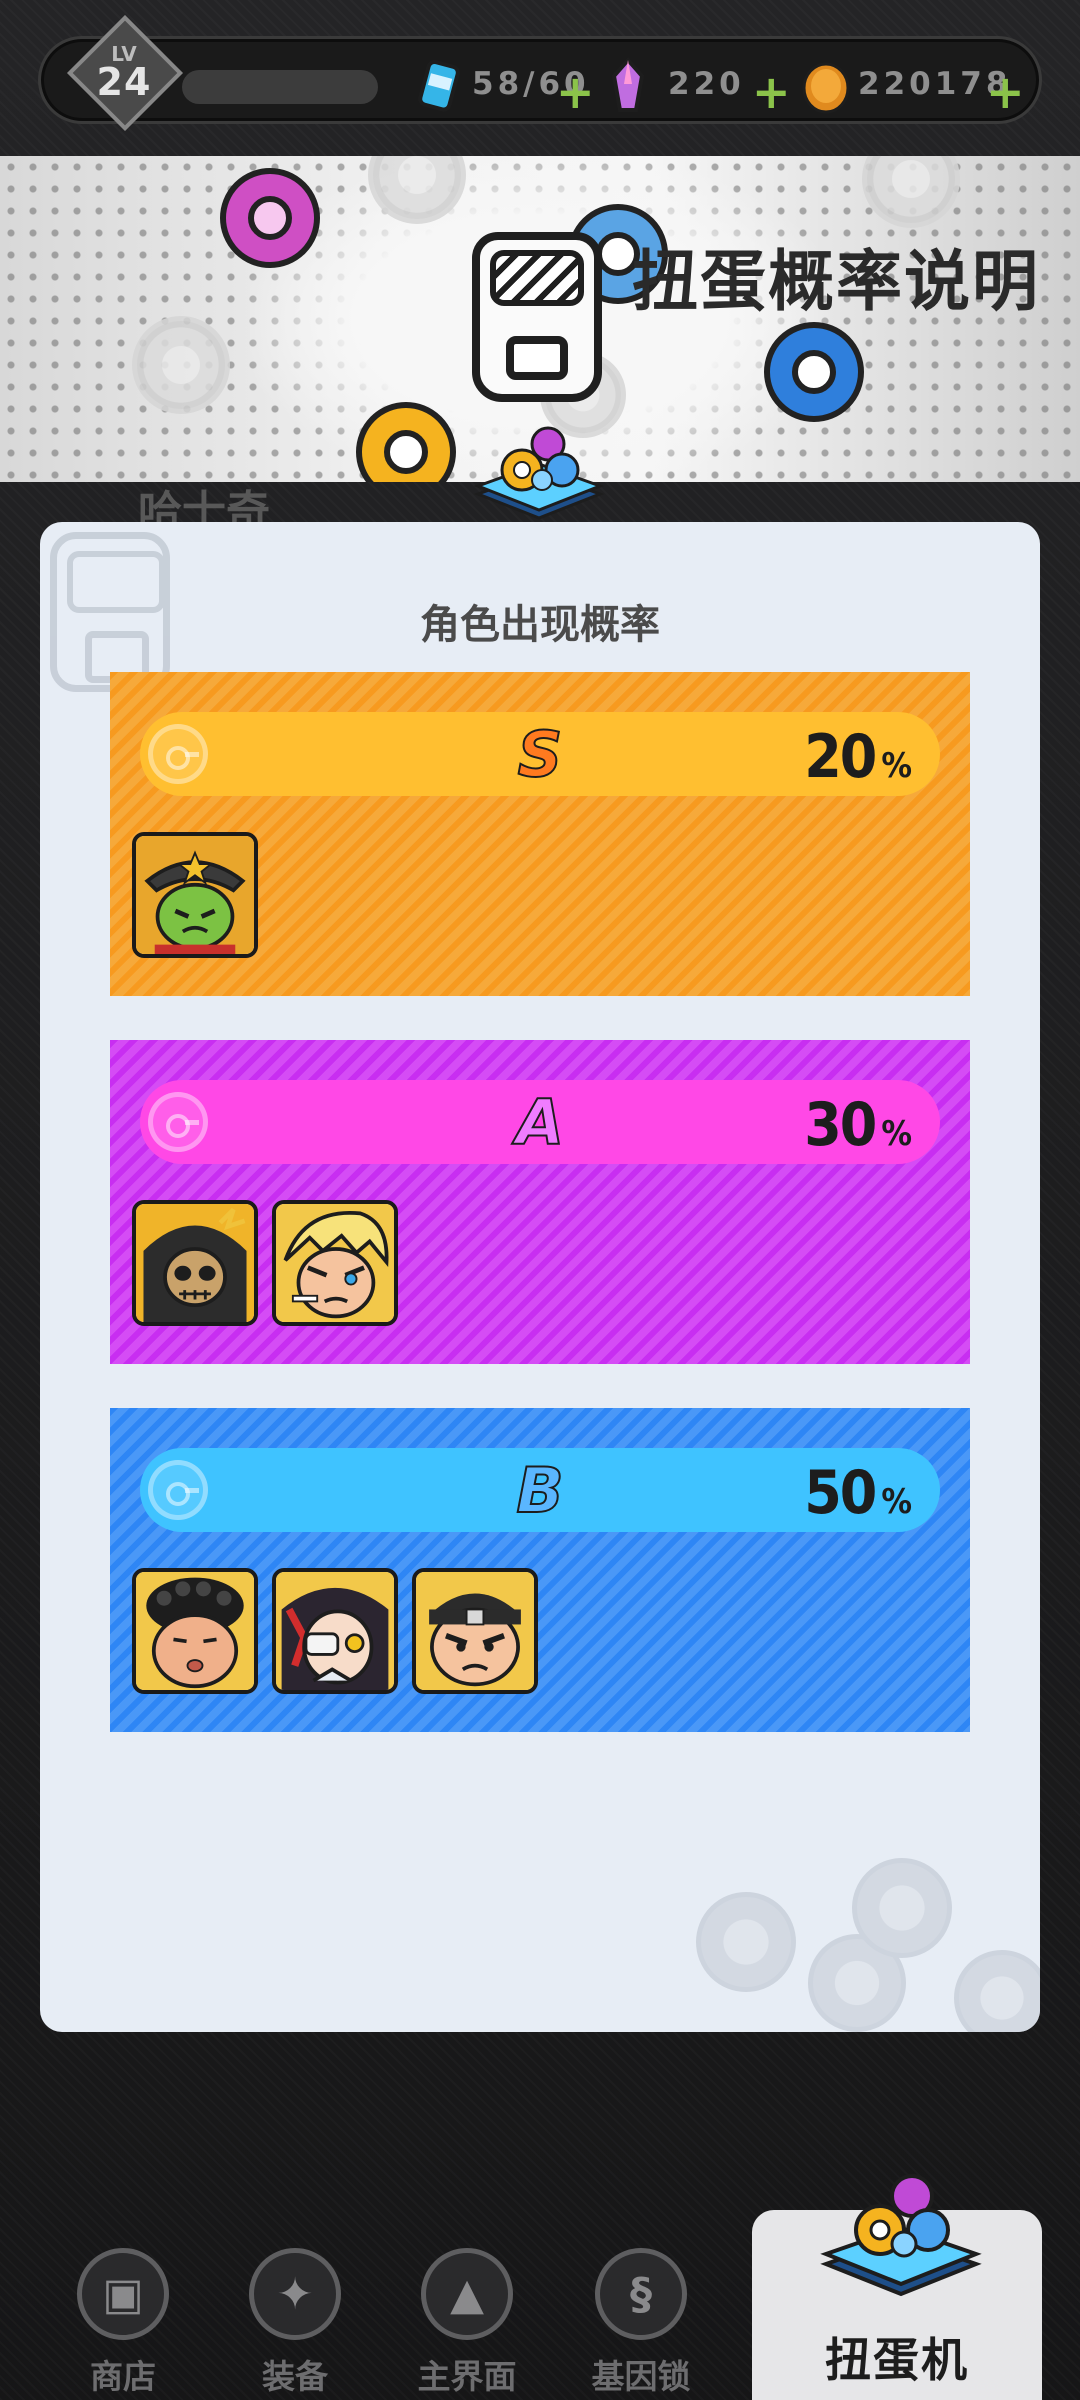 The image size is (1080, 2400). I want to click on percent-value: 20, so click(840, 757).